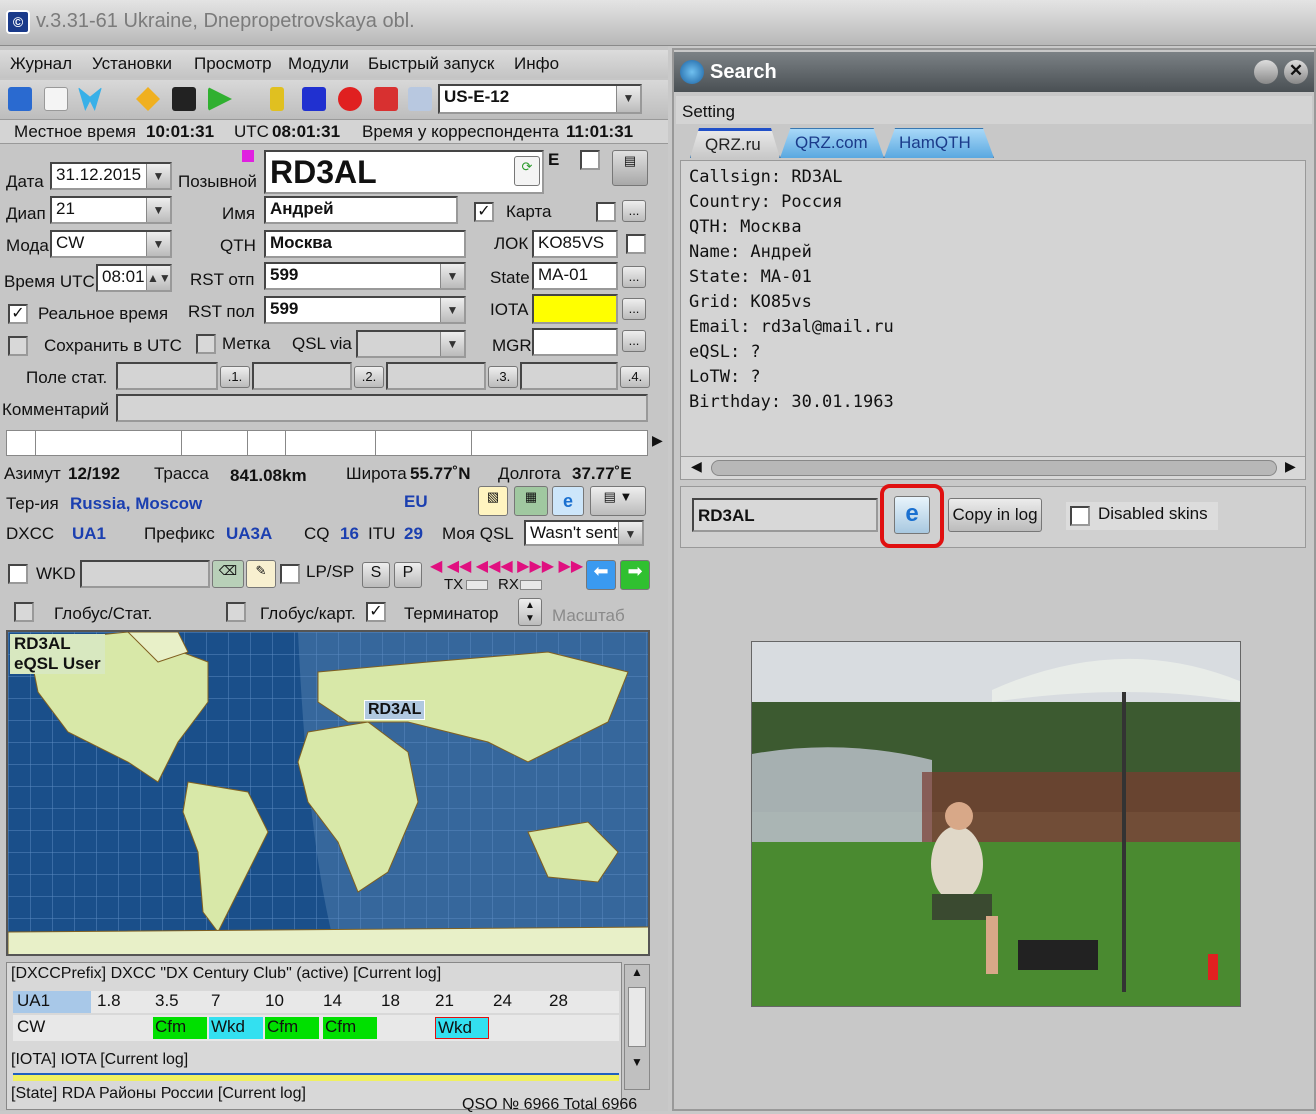  I want to click on mark-checkbox, so click(206, 344).